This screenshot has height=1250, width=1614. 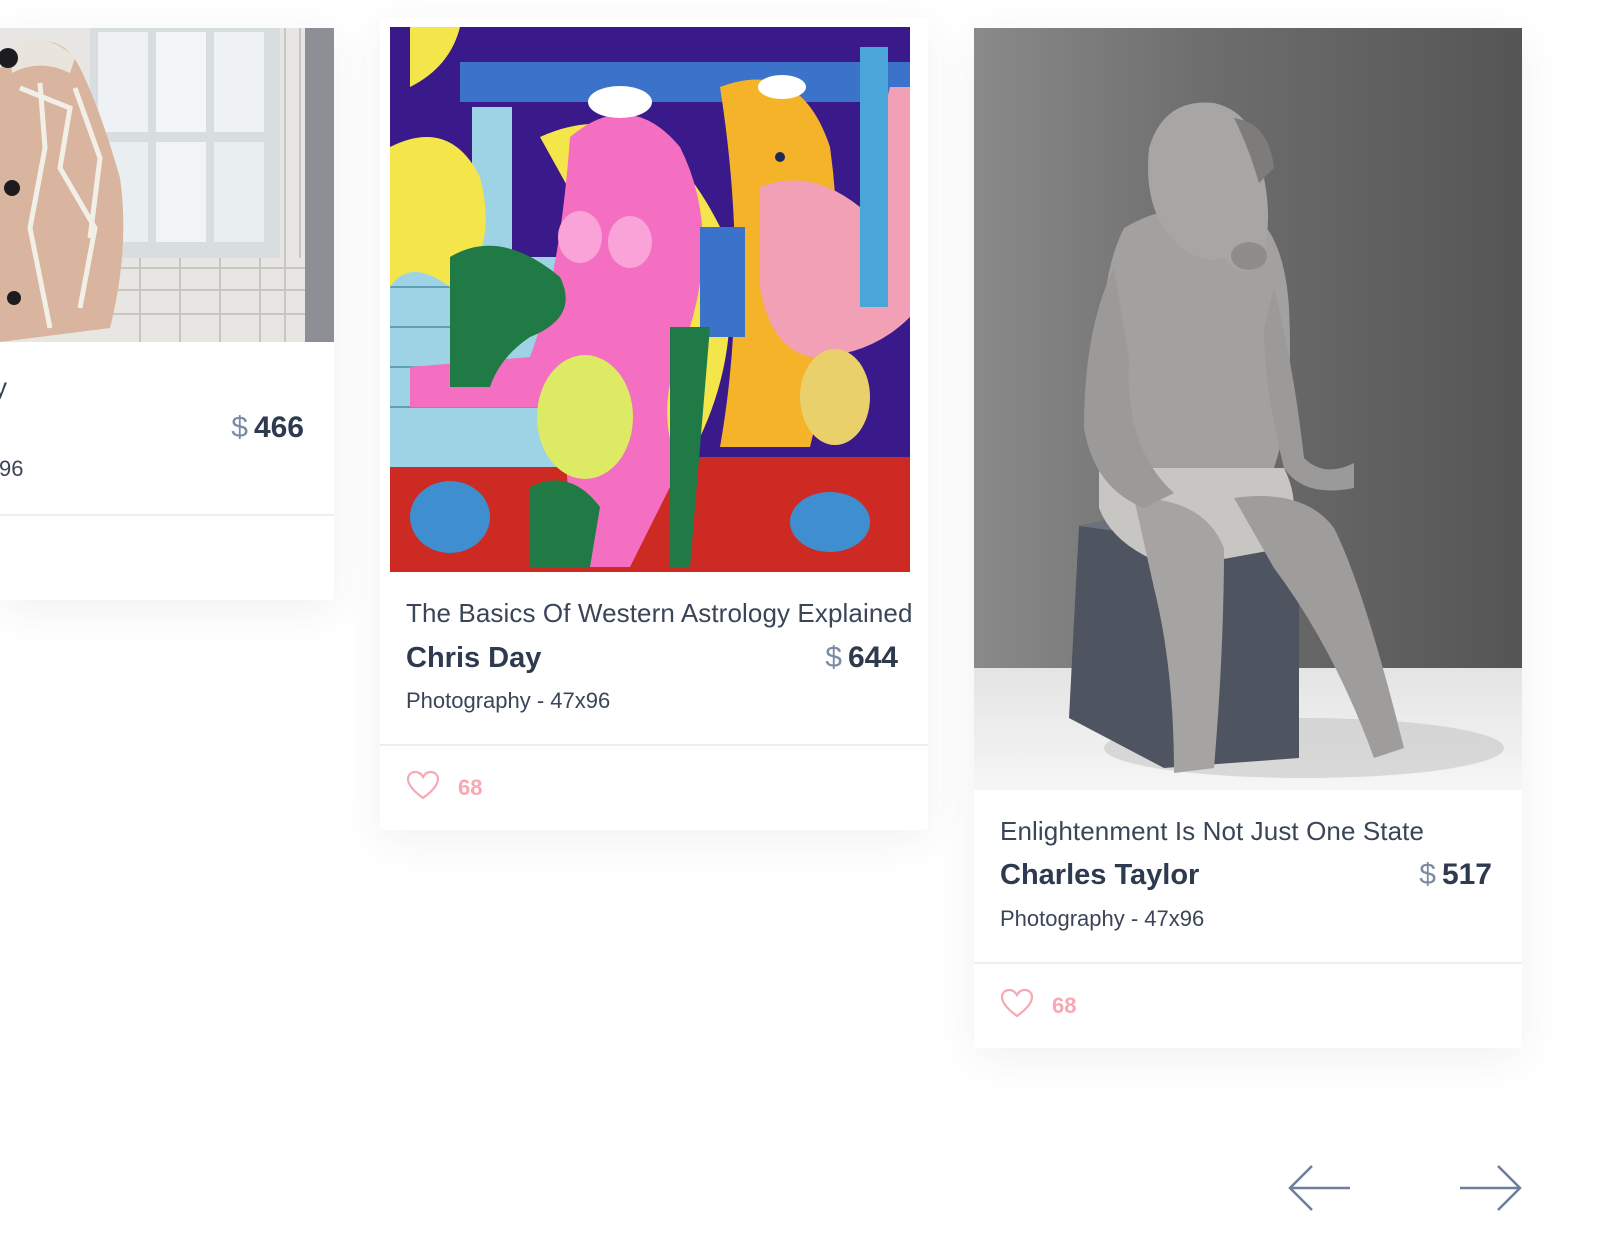 I want to click on artwork-meta: 96, so click(x=12, y=468).